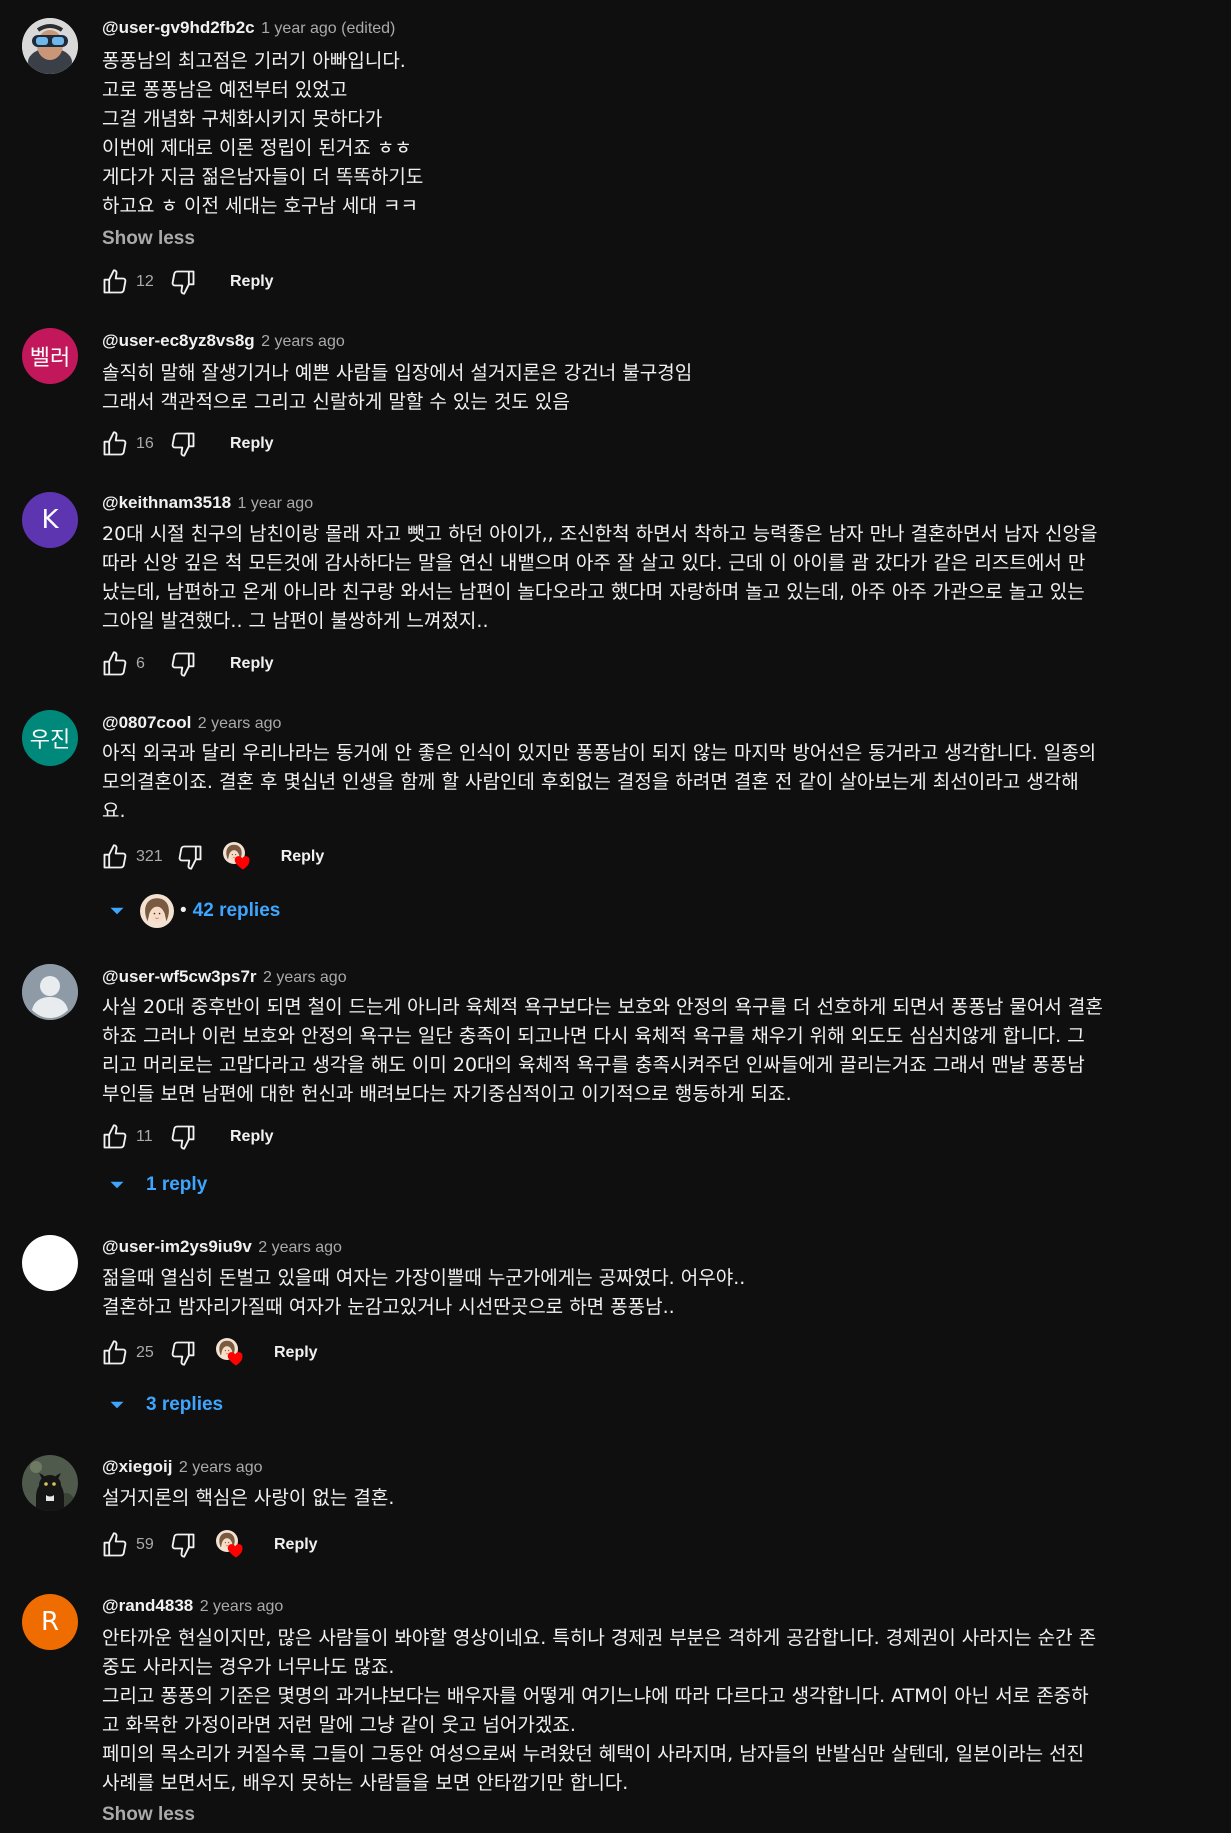  I want to click on chevron-down-icon, so click(117, 1405).